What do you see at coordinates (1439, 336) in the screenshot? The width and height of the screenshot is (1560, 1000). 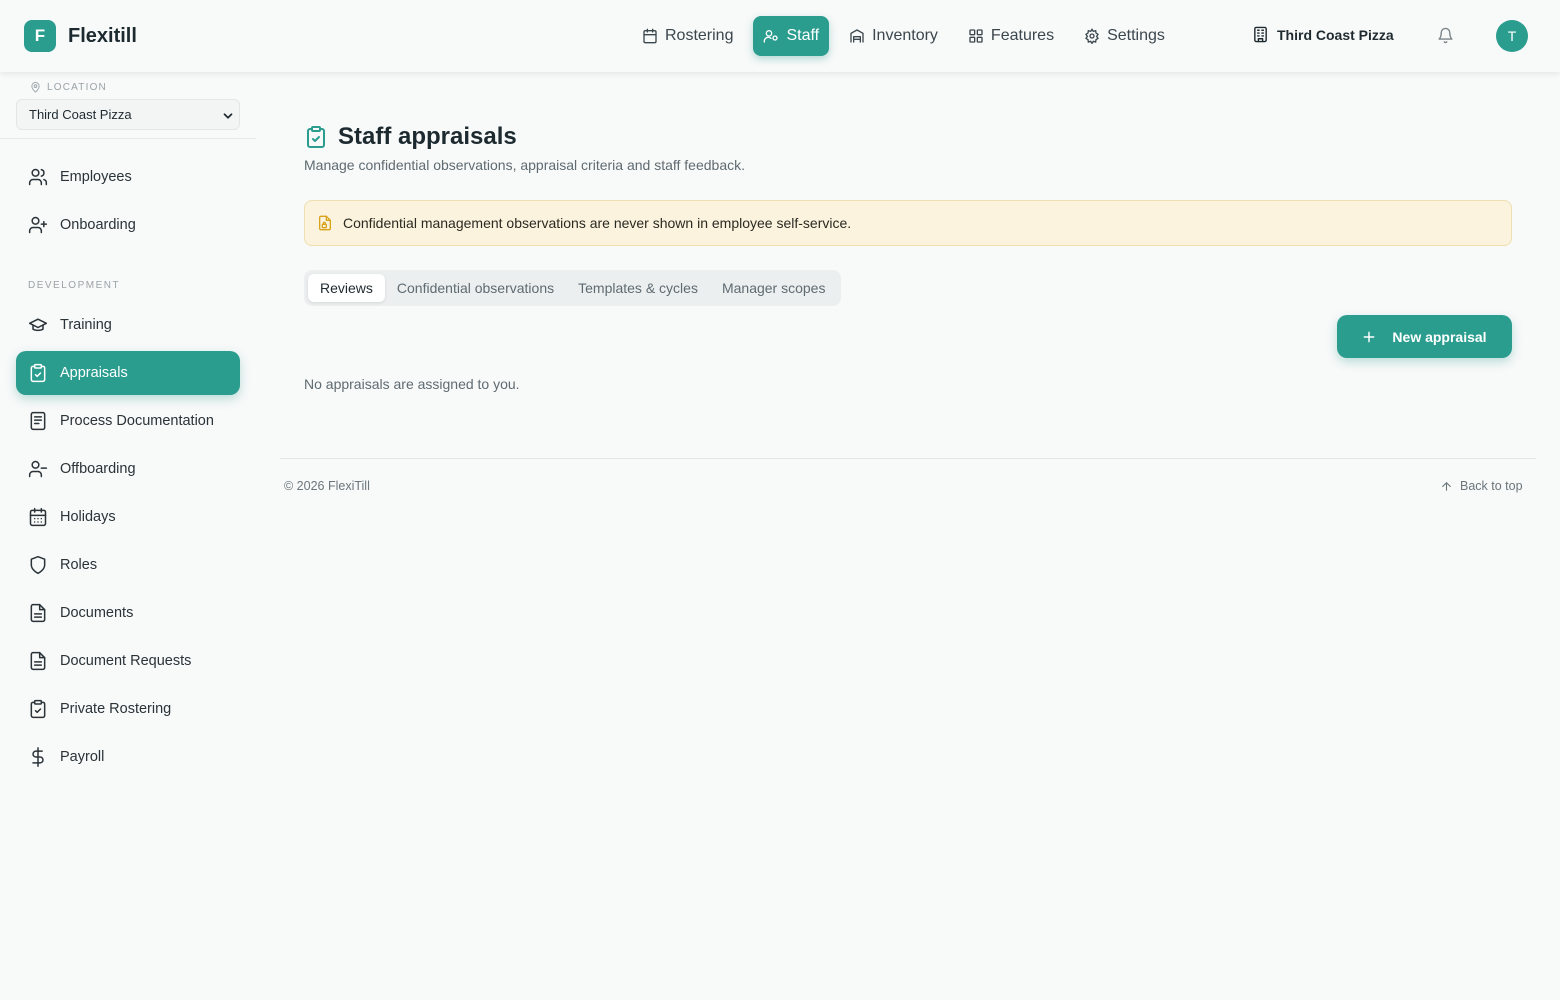 I see `new-appraisal-label: New appraisal` at bounding box center [1439, 336].